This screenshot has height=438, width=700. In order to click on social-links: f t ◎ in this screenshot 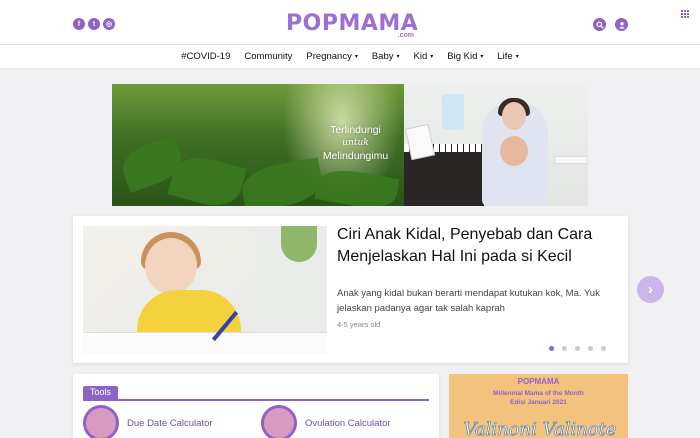, I will do `click(94, 24)`.